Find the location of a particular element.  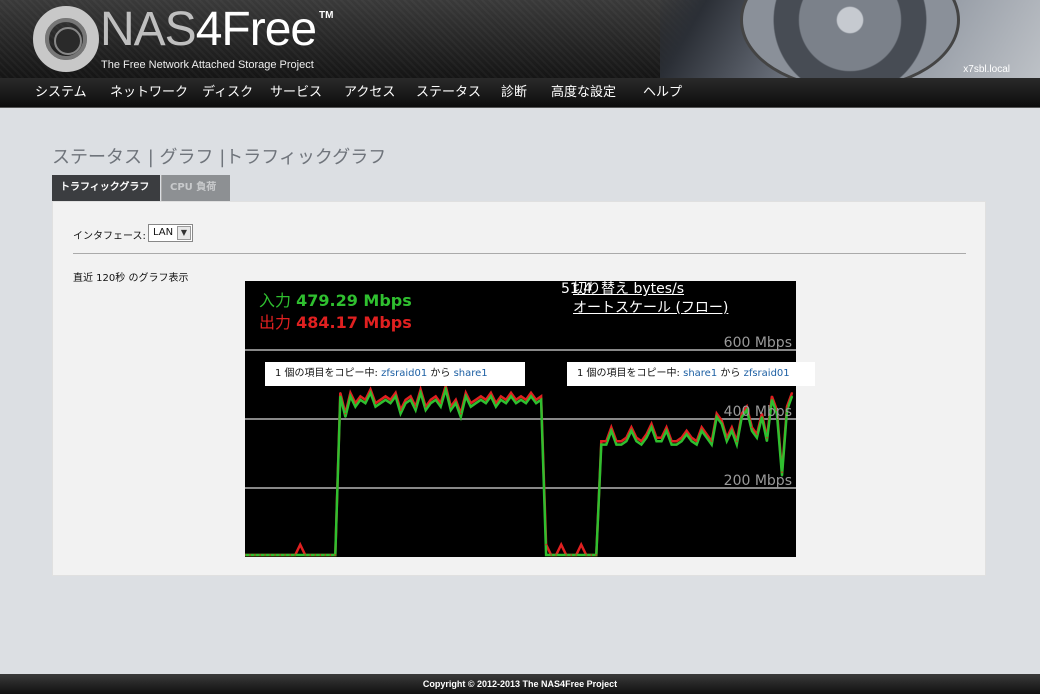

tab-cpu-load: CPU 負荷 is located at coordinates (195, 188).